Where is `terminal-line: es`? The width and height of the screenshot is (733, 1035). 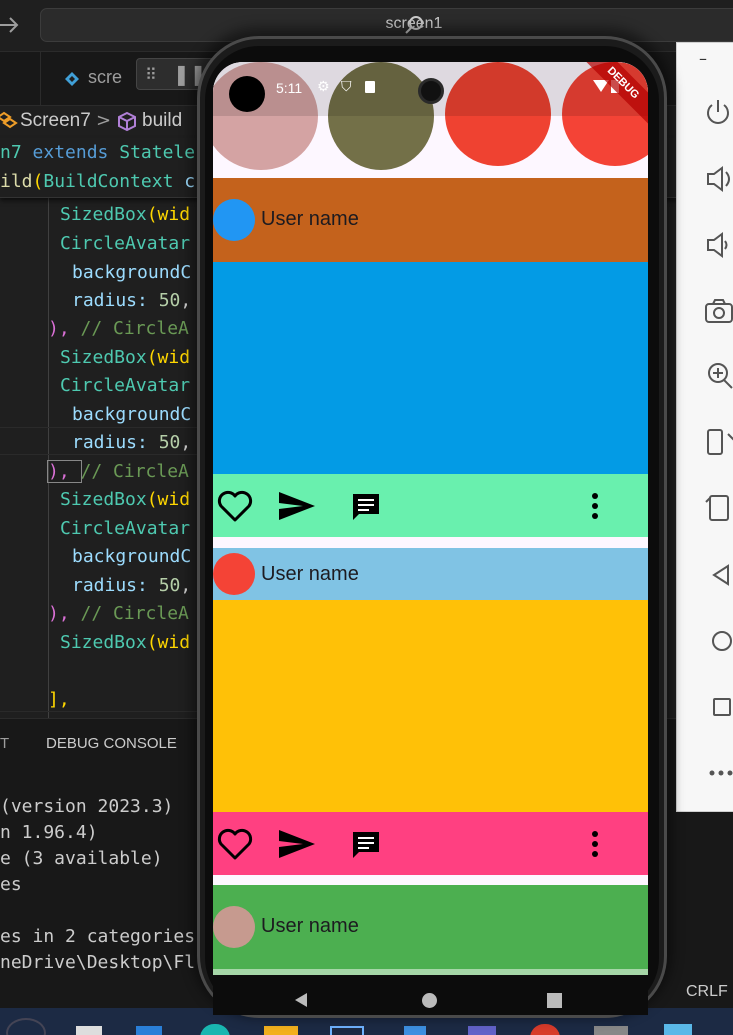
terminal-line: es is located at coordinates (11, 884).